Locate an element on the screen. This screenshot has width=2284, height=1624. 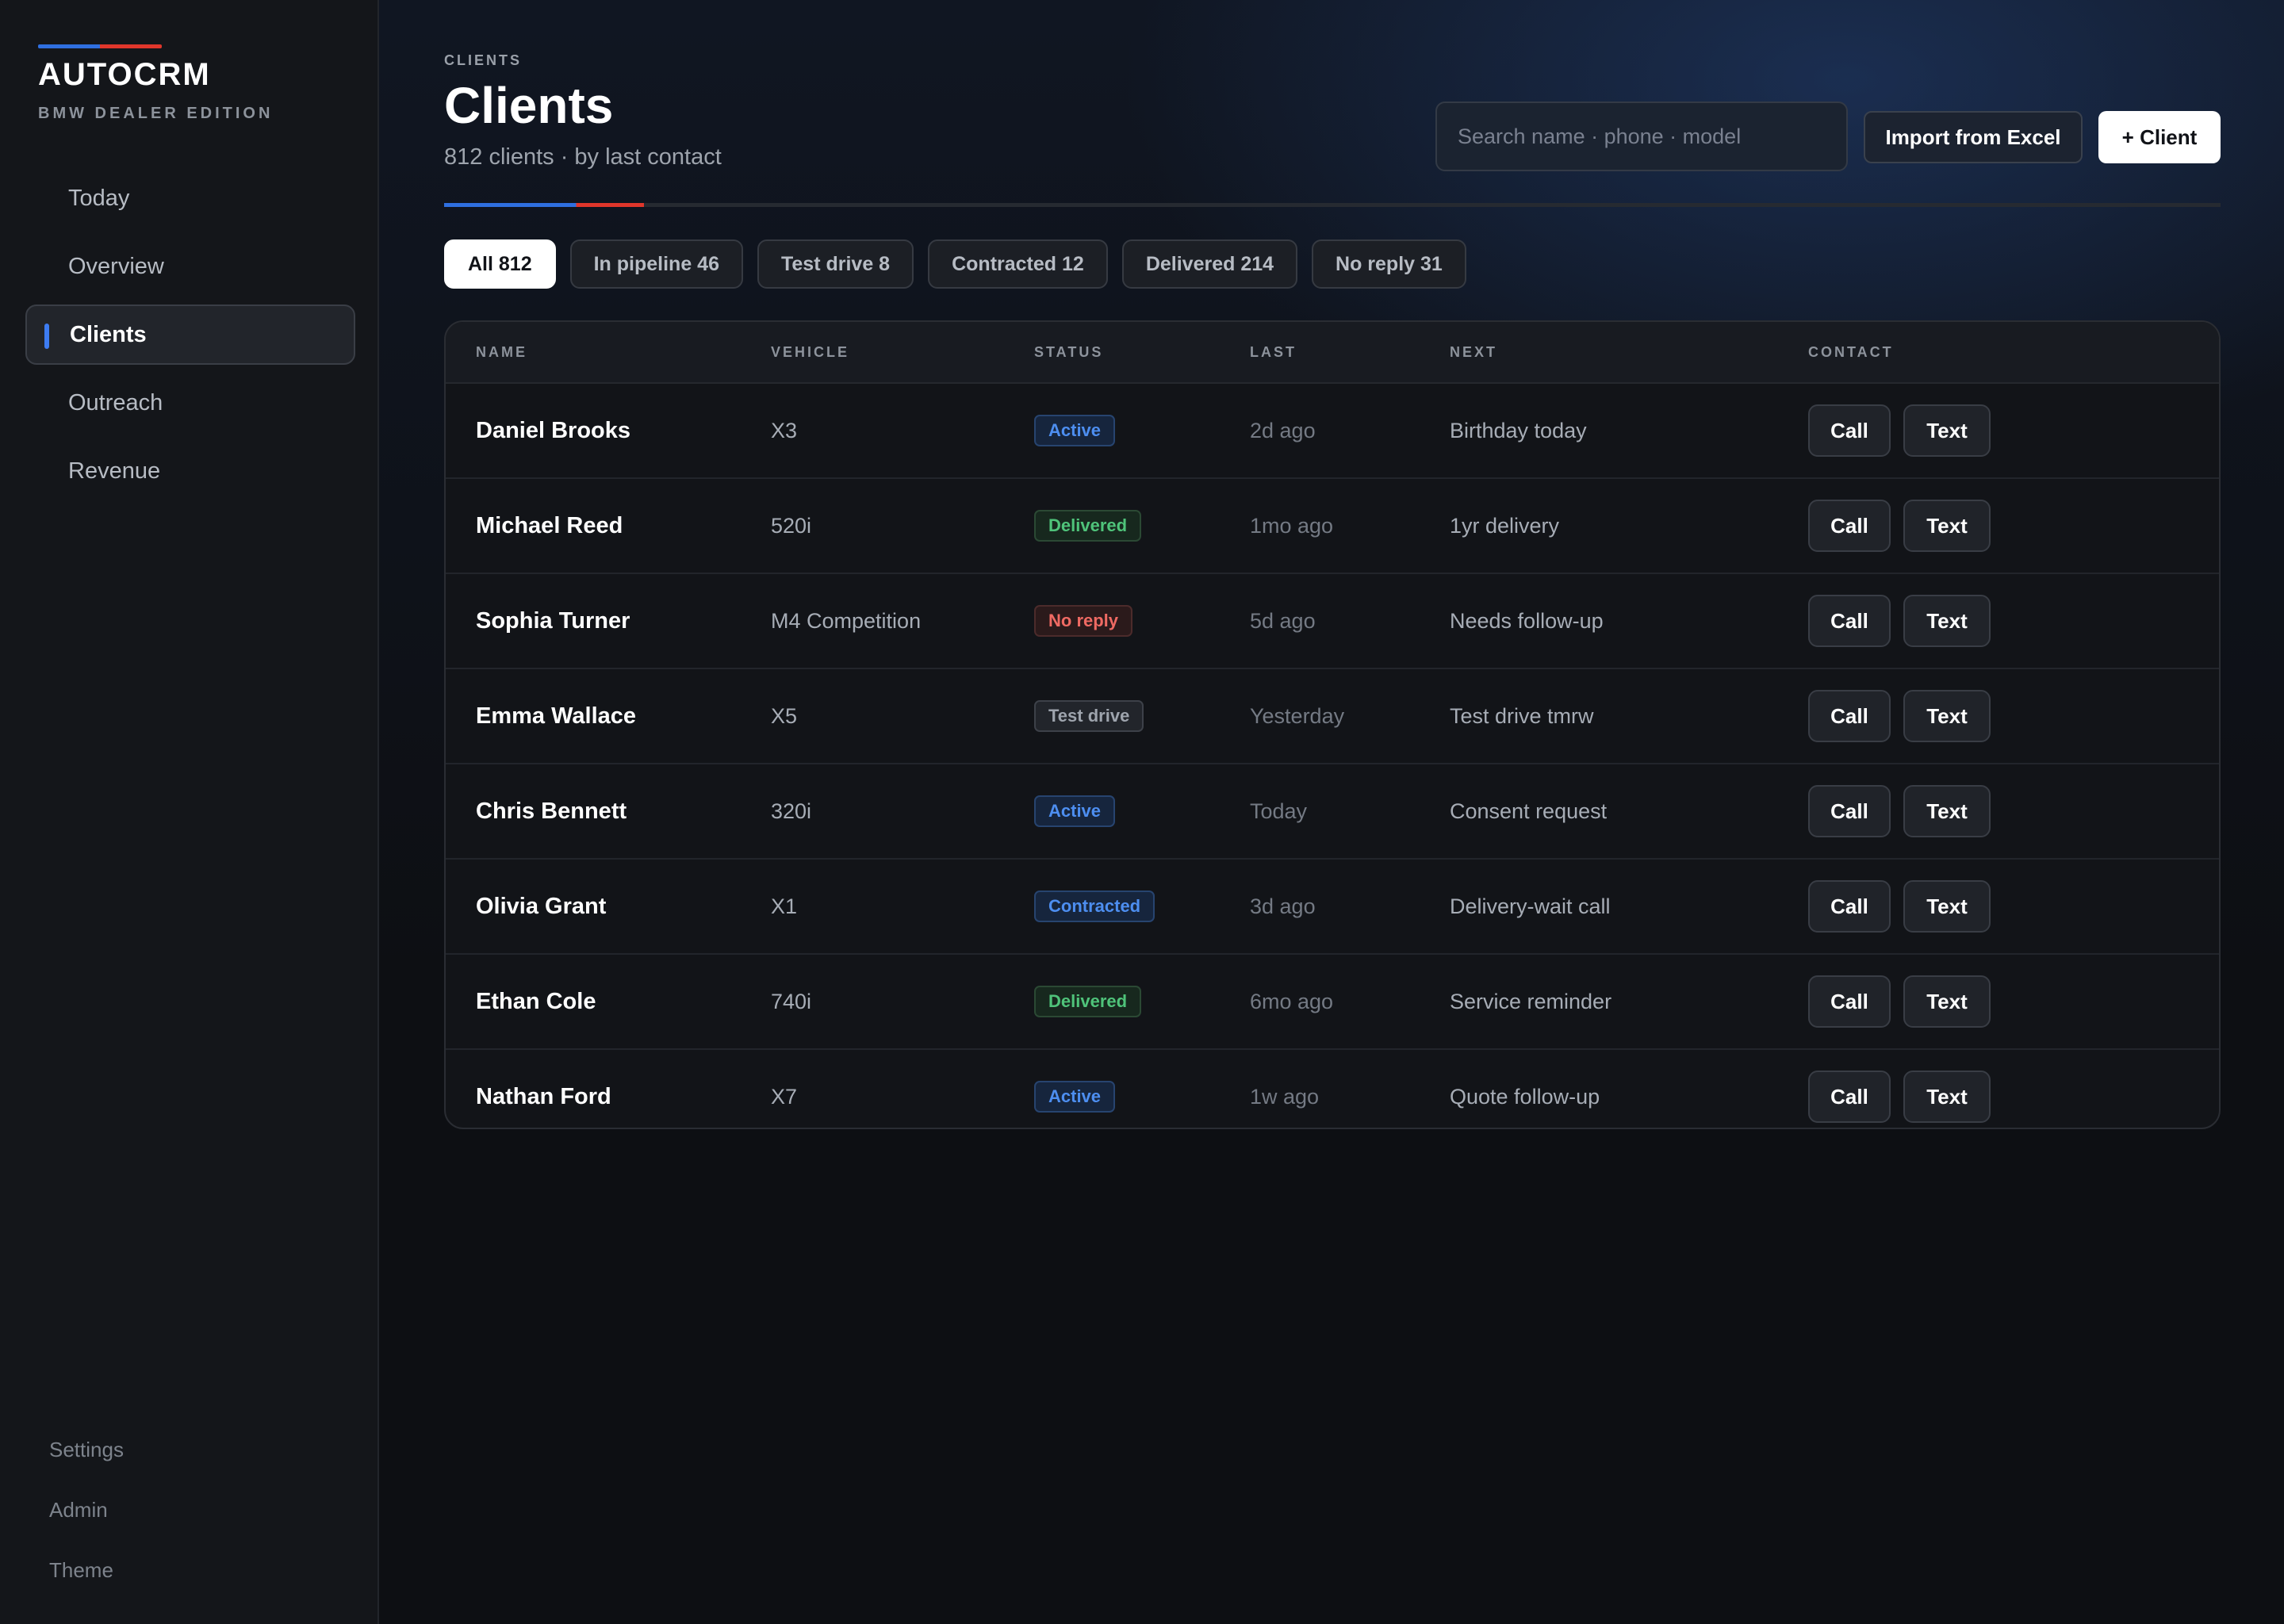
brand-stripe is located at coordinates (100, 46).